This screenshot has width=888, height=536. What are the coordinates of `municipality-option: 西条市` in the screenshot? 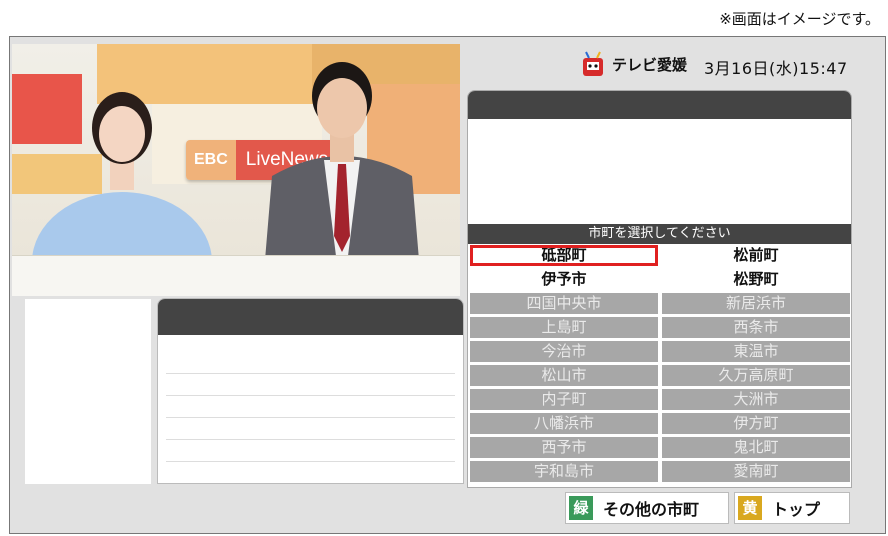 It's located at (756, 327).